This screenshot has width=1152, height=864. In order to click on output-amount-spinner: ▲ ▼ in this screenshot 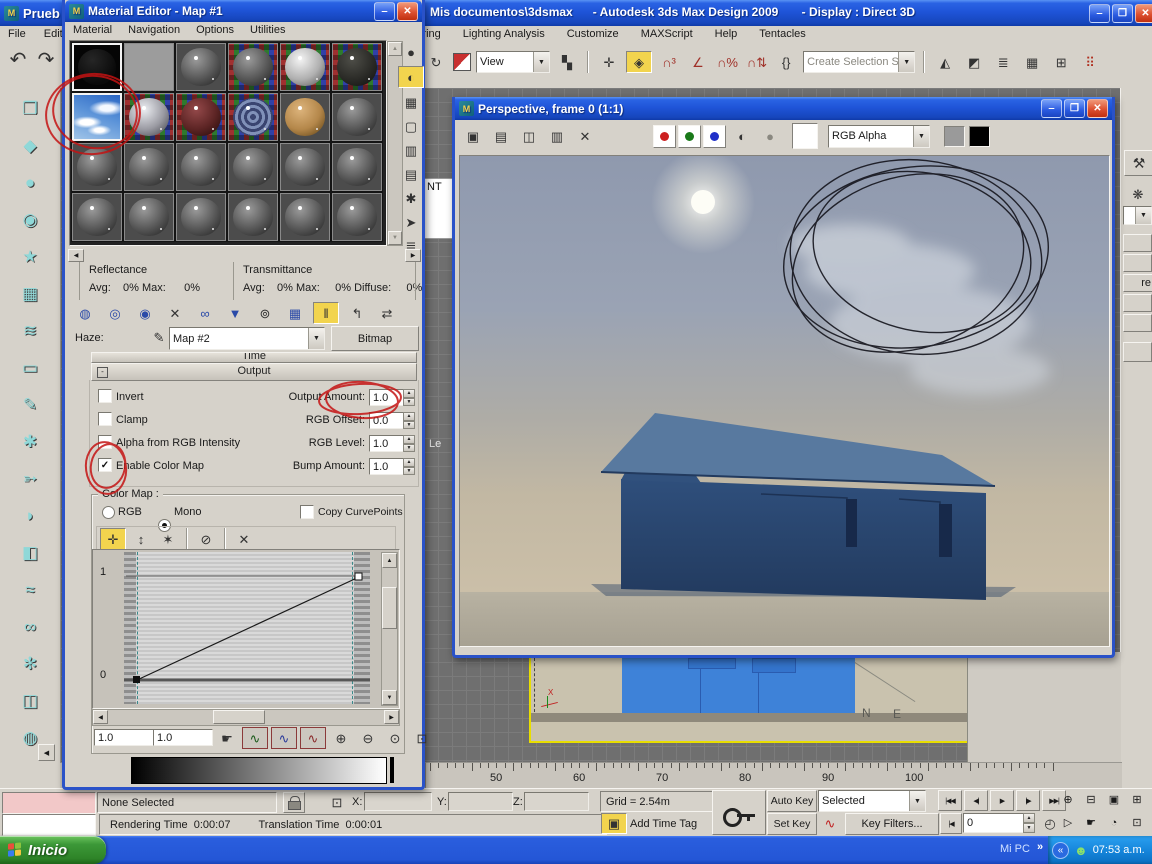, I will do `click(409, 397)`.